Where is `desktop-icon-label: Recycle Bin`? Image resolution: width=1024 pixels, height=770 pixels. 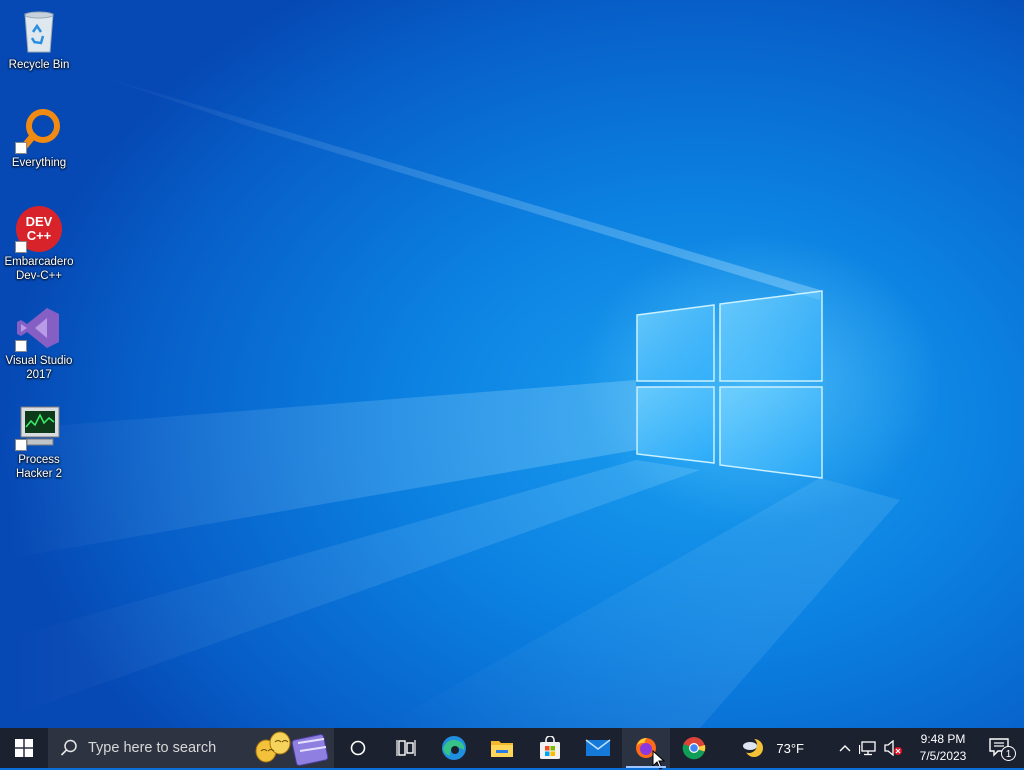 desktop-icon-label: Recycle Bin is located at coordinates (39, 65).